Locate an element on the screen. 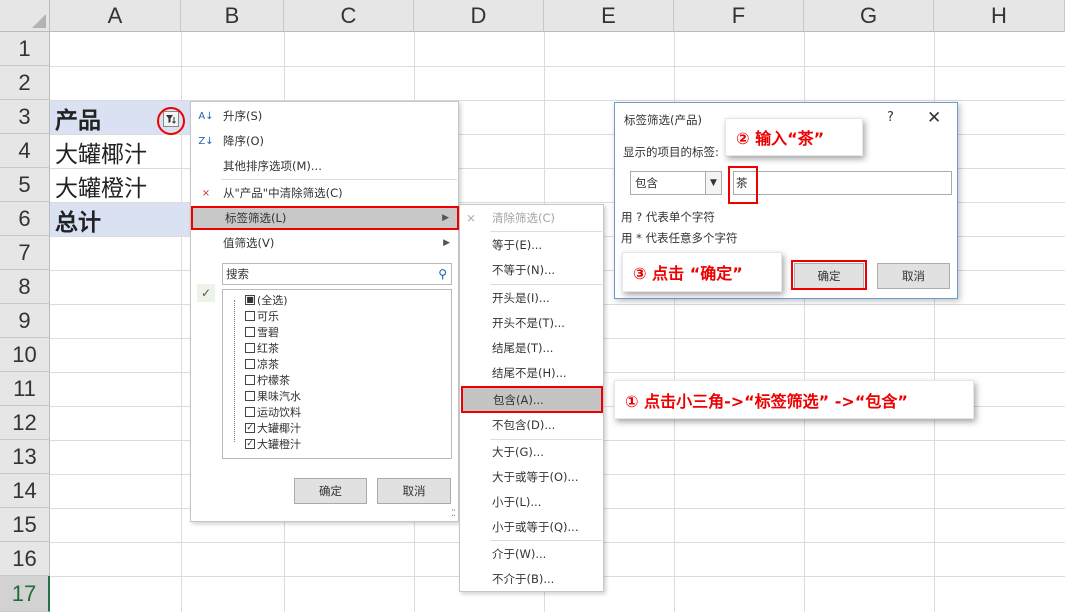 This screenshot has width=1065, height=612. row-header: 2 is located at coordinates (25, 83).